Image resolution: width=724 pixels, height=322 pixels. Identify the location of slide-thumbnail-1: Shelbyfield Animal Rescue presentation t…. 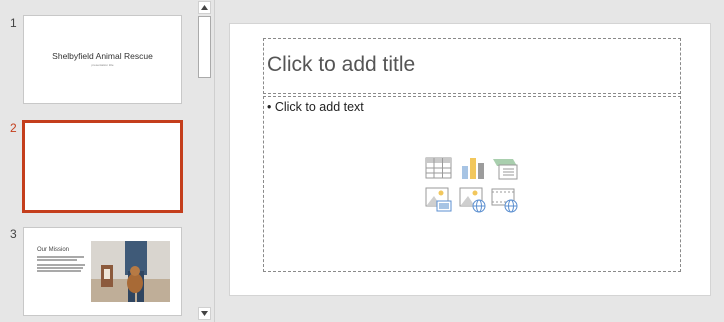
(102, 59).